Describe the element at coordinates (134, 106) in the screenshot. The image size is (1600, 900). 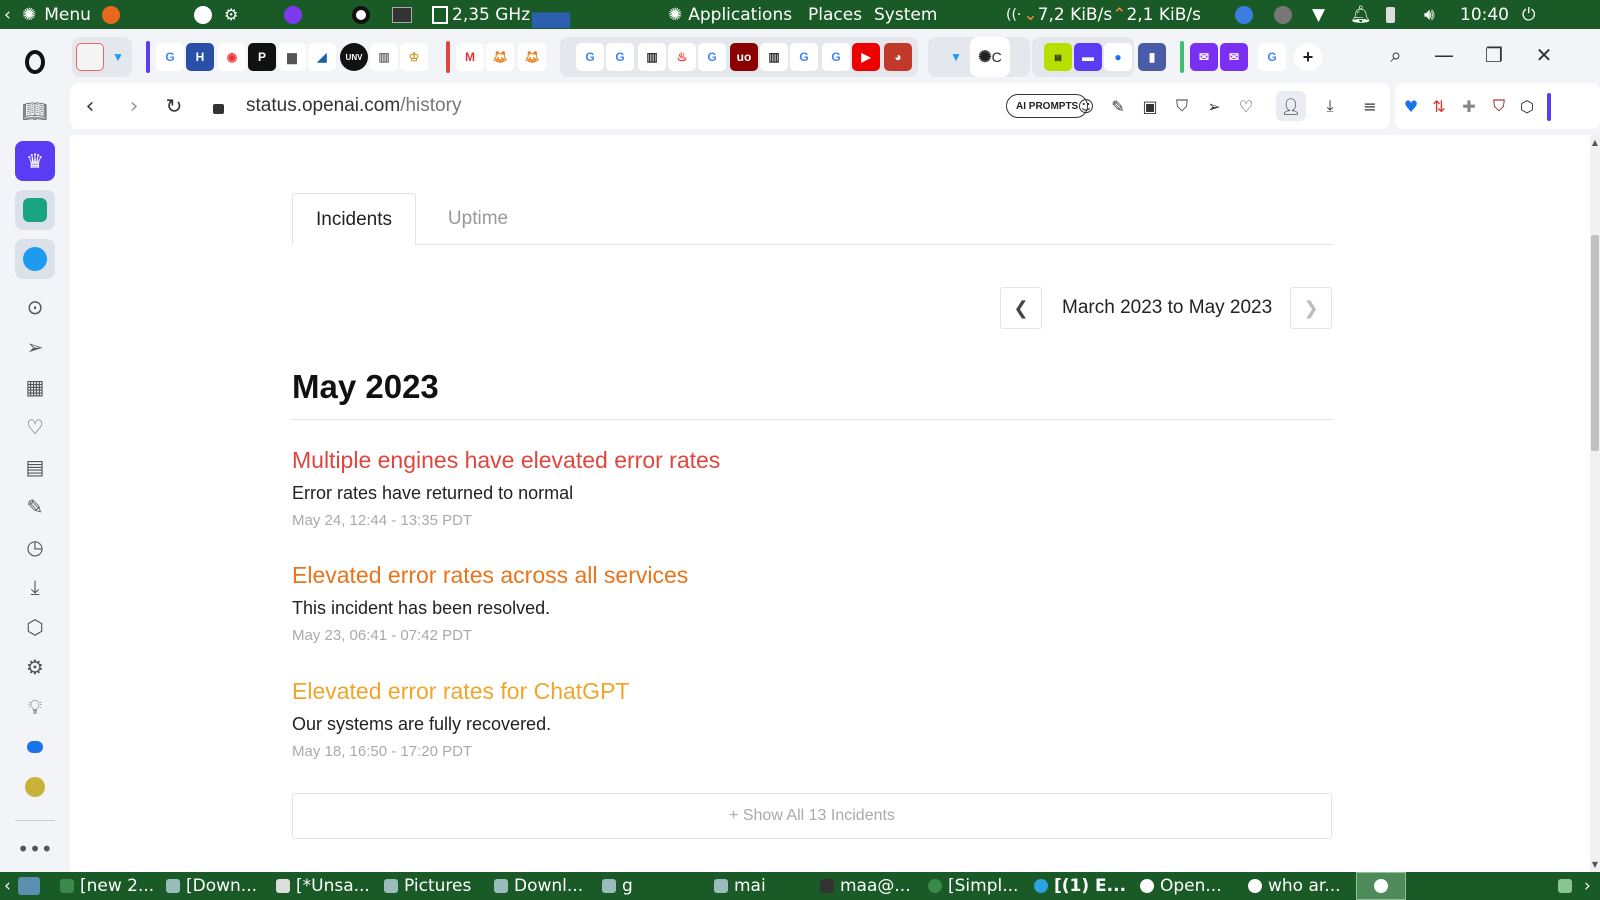
I see `forward-button: ›` at that location.